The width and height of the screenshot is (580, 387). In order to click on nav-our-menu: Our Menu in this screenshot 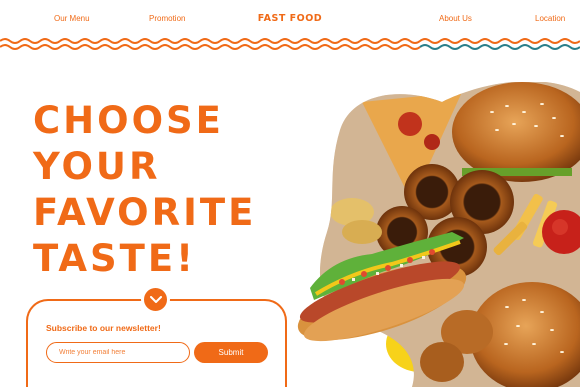, I will do `click(72, 18)`.